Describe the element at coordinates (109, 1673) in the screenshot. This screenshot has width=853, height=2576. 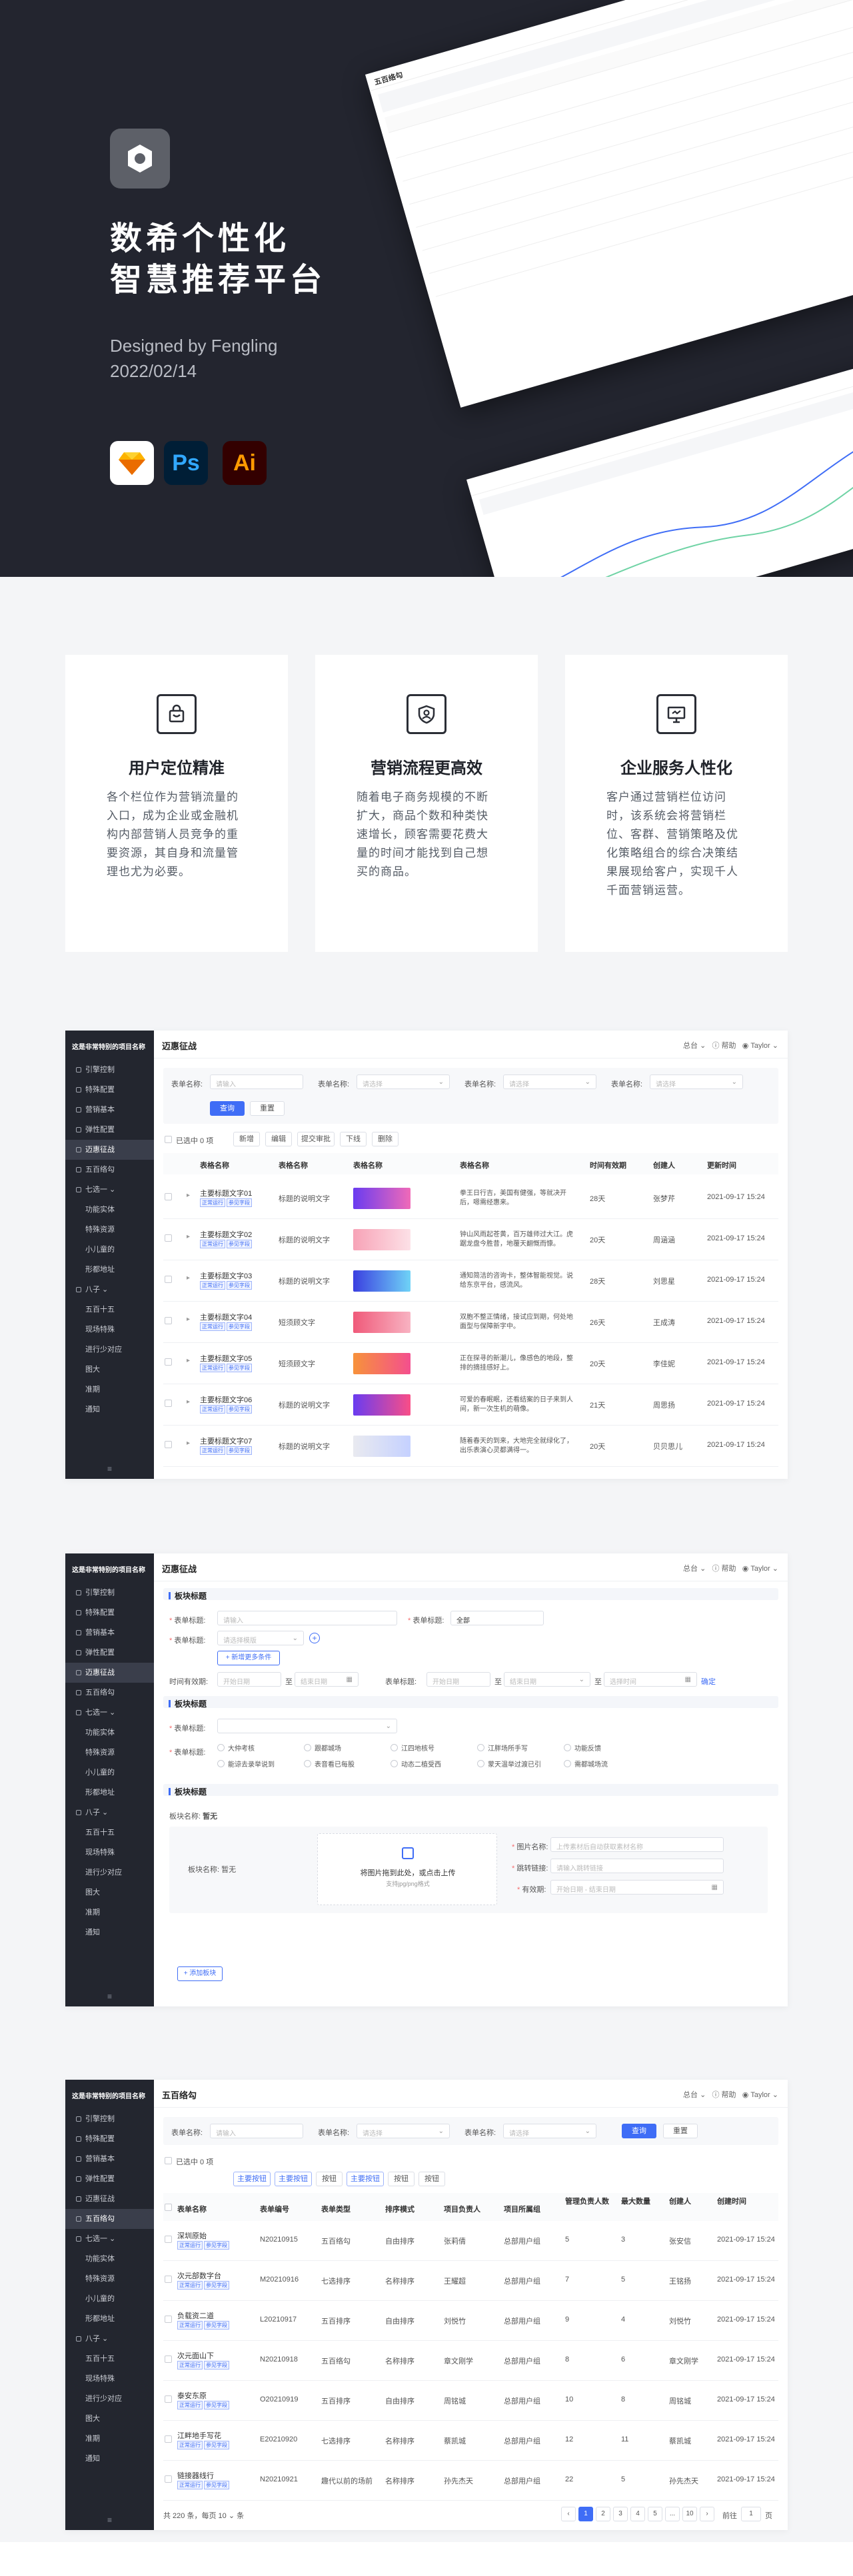
I see `sidebar-item-active: 迈惠征战` at that location.